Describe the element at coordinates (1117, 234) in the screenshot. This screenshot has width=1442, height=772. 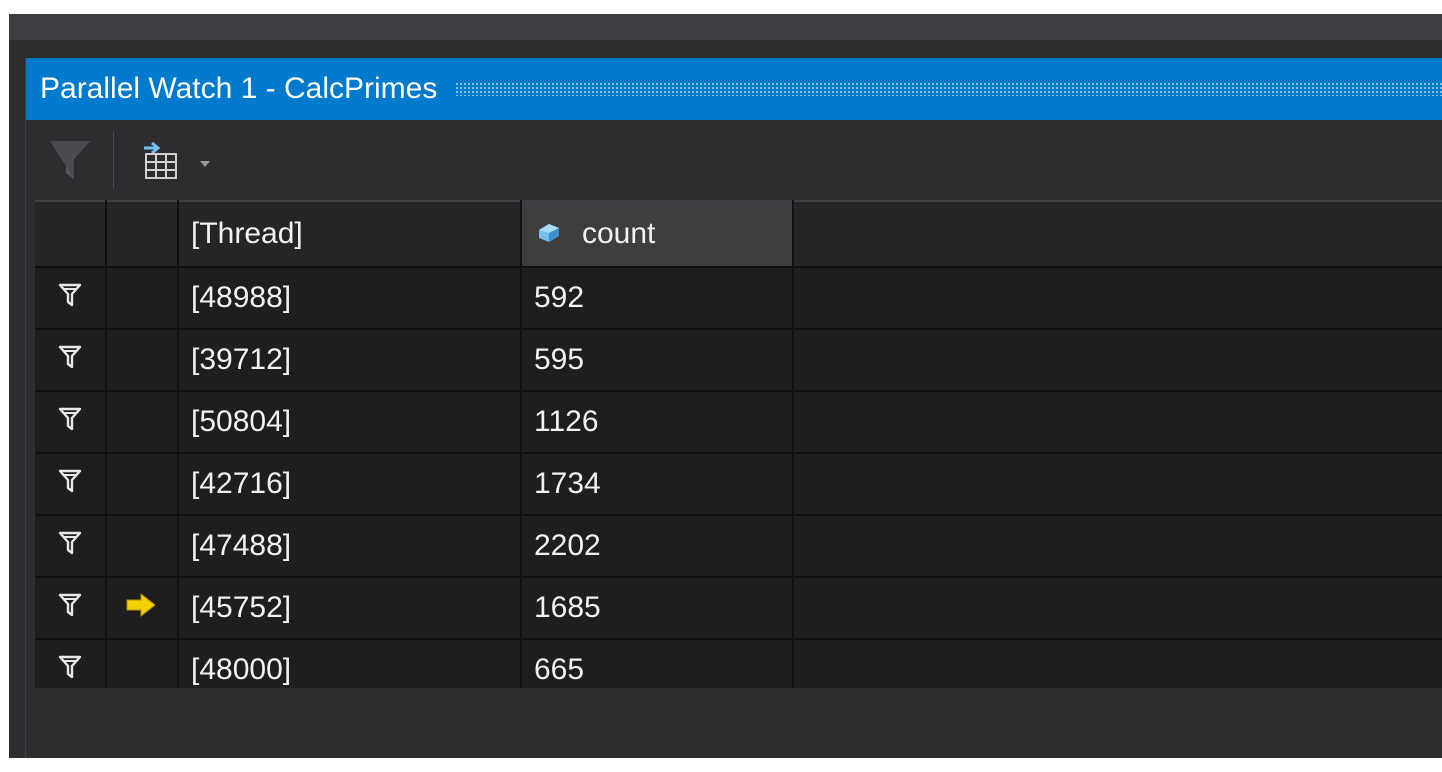
I see `empty-column-header` at that location.